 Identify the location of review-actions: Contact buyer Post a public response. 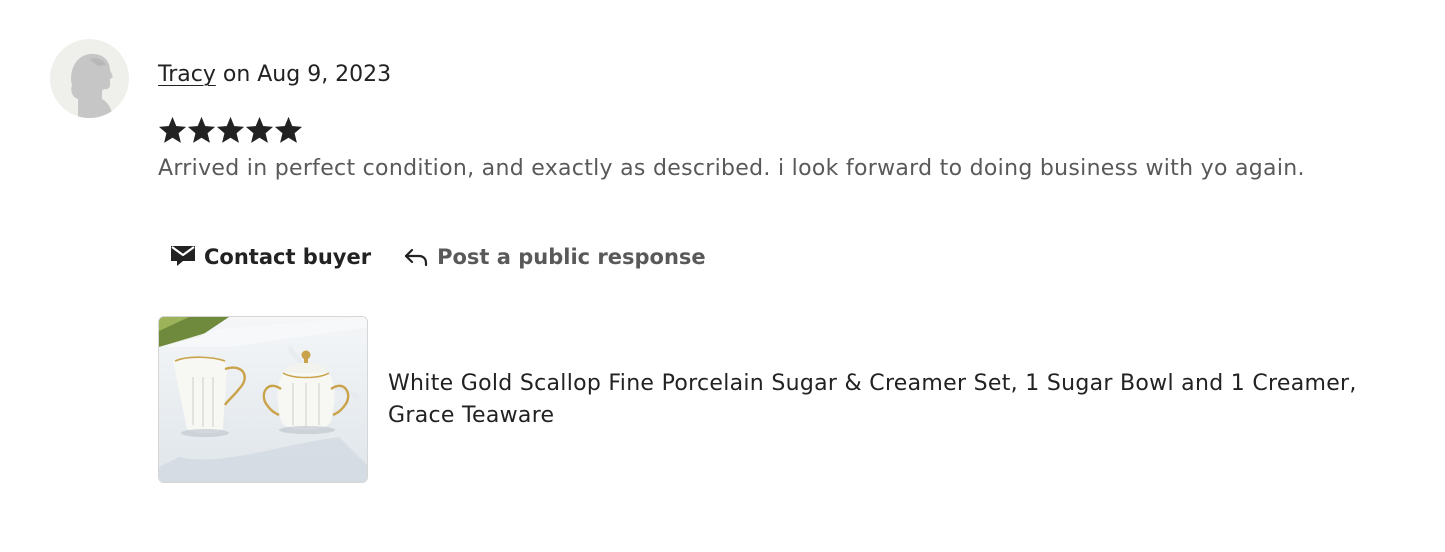
(438, 257).